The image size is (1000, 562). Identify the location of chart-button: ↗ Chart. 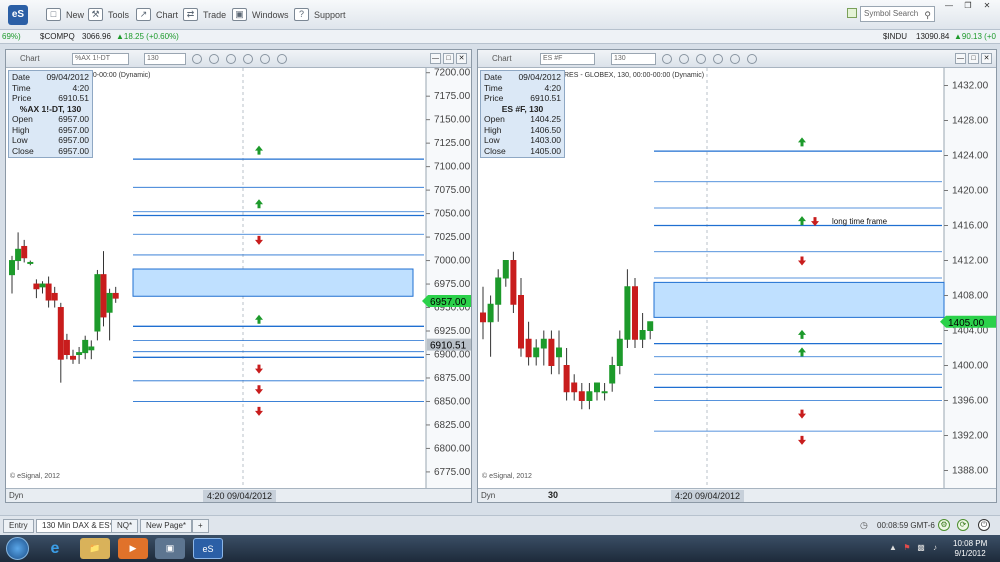
(157, 15).